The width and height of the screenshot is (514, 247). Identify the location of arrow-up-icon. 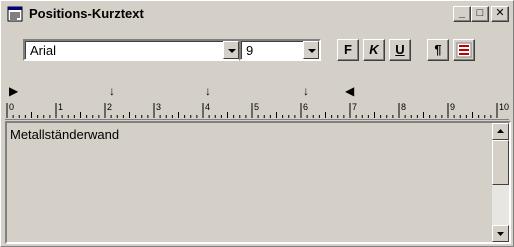
(500, 131).